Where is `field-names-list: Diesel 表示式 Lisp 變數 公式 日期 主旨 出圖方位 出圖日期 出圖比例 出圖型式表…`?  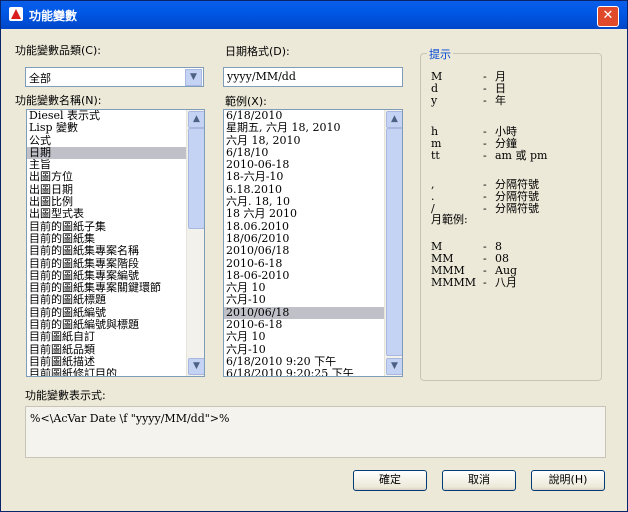
field-names-list: Diesel 表示式 Lisp 變數 公式 日期 主旨 出圖方位 出圖日期 出圖比例 出圖型式表… is located at coordinates (115, 243).